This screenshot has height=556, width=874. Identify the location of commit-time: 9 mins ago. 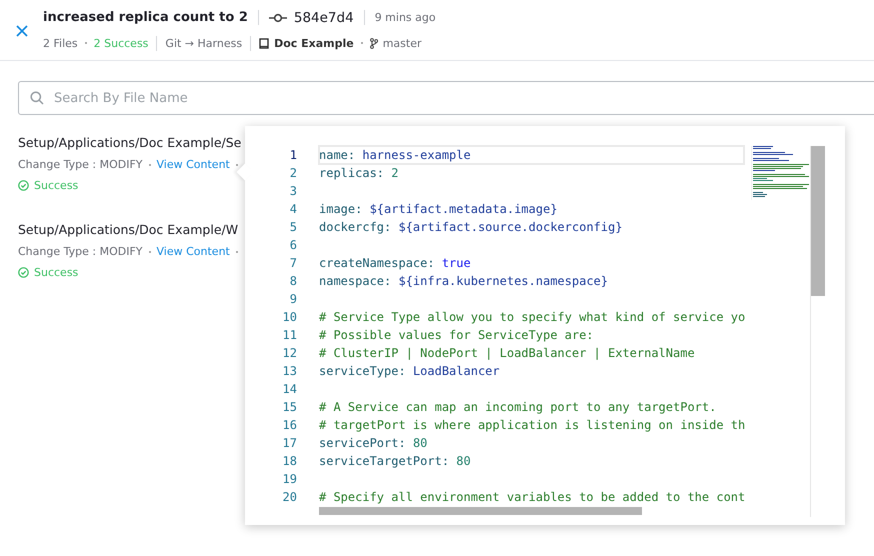
(405, 17).